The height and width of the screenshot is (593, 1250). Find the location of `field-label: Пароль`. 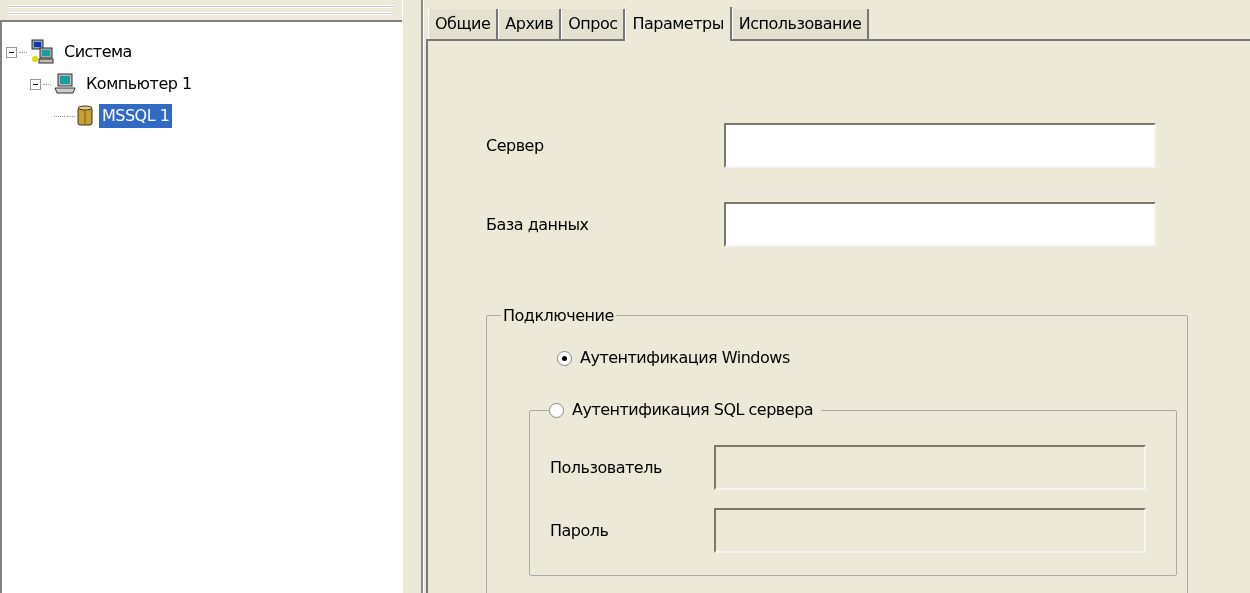

field-label: Пароль is located at coordinates (580, 530).